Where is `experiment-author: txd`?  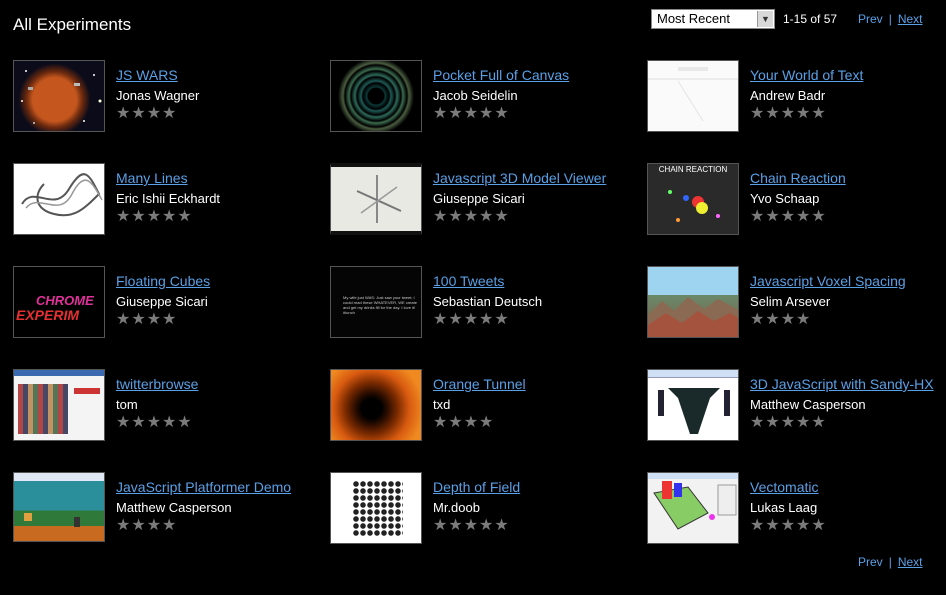 experiment-author: txd is located at coordinates (442, 404).